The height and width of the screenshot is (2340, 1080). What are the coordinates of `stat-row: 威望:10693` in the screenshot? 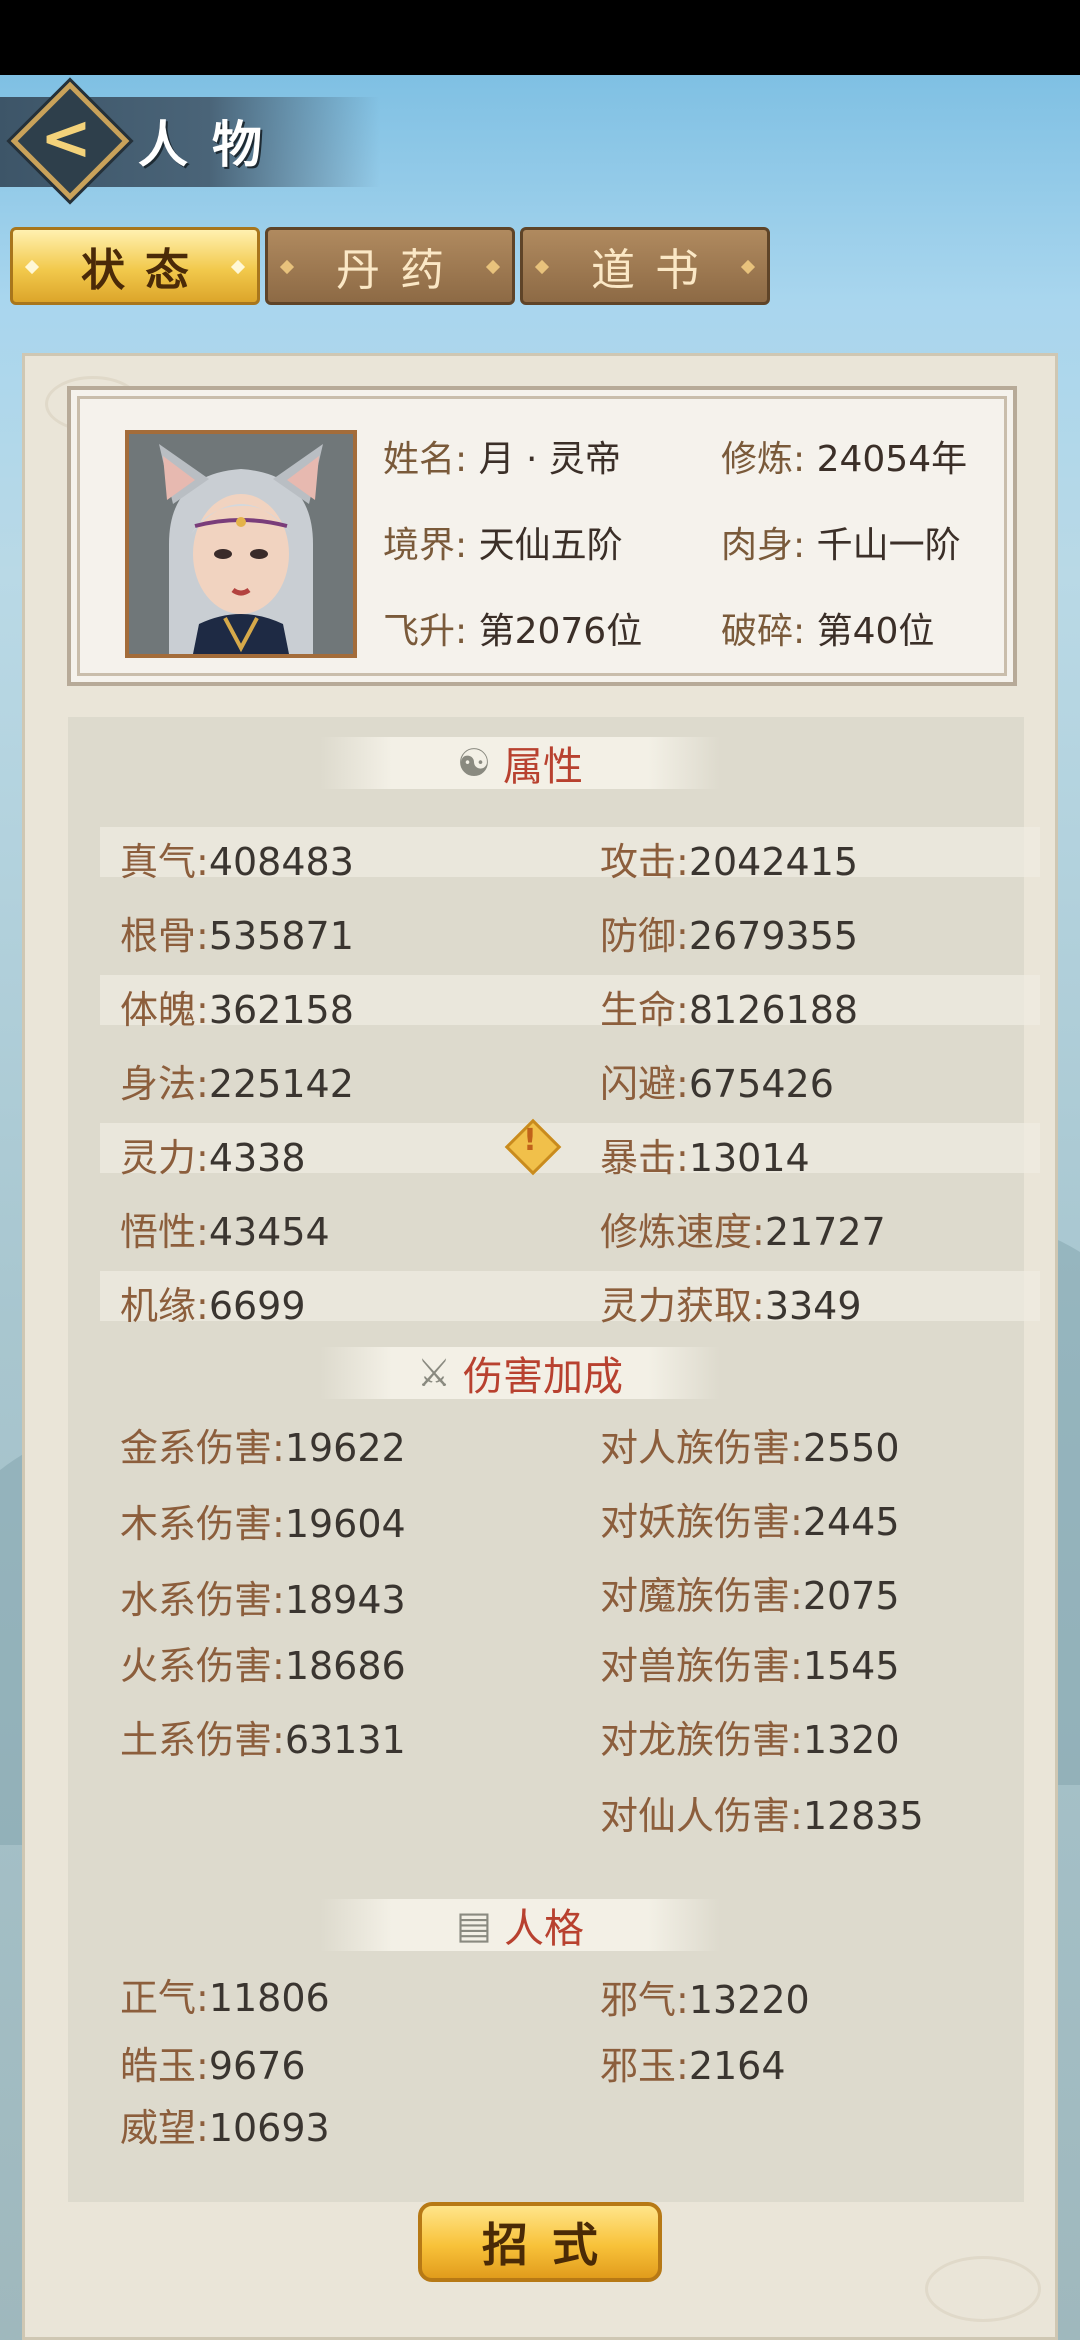 It's located at (225, 2124).